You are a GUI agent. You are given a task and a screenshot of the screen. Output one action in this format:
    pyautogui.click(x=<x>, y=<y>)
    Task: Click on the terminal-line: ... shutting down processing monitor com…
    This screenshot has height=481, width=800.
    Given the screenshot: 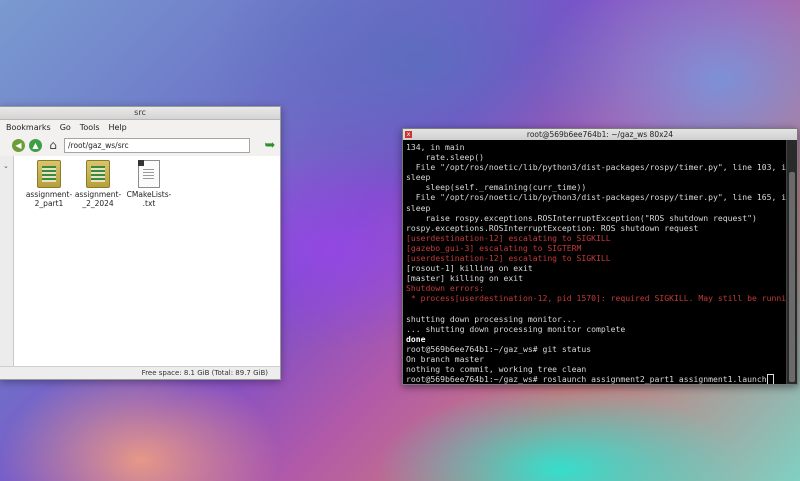 What is the action you would take?
    pyautogui.click(x=516, y=328)
    